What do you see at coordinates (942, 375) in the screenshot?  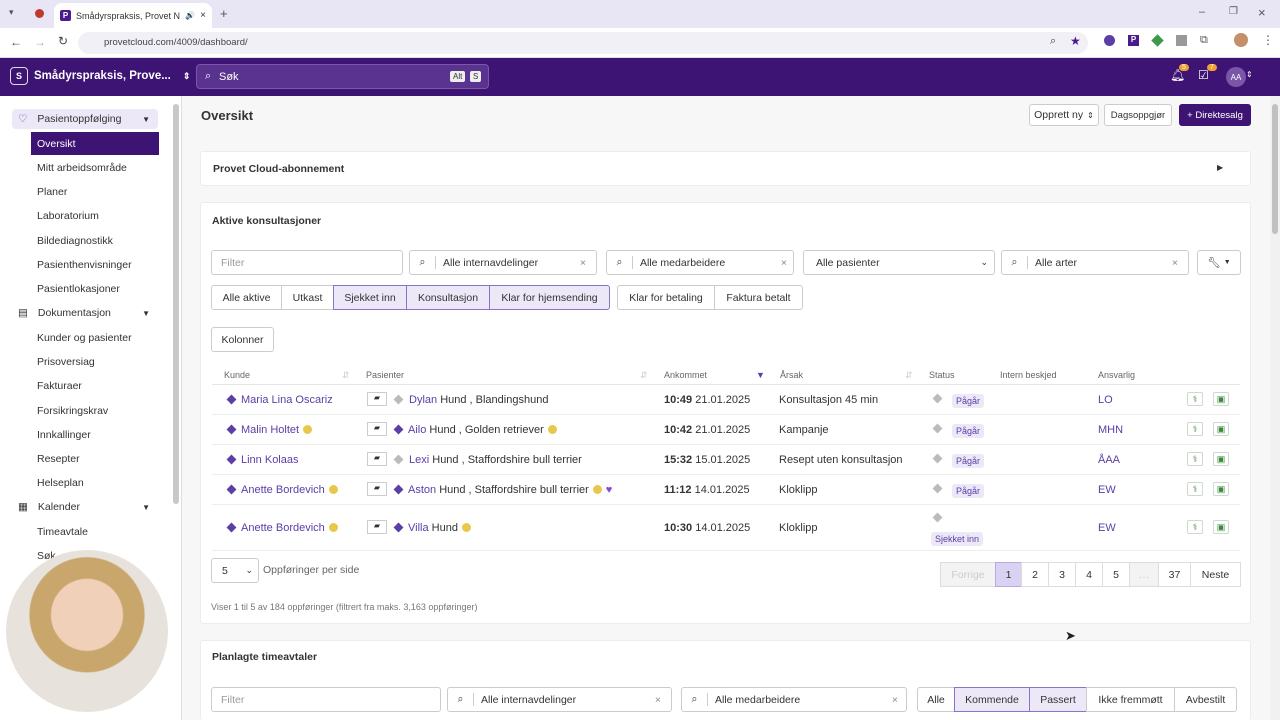 I see `col-status: Status` at bounding box center [942, 375].